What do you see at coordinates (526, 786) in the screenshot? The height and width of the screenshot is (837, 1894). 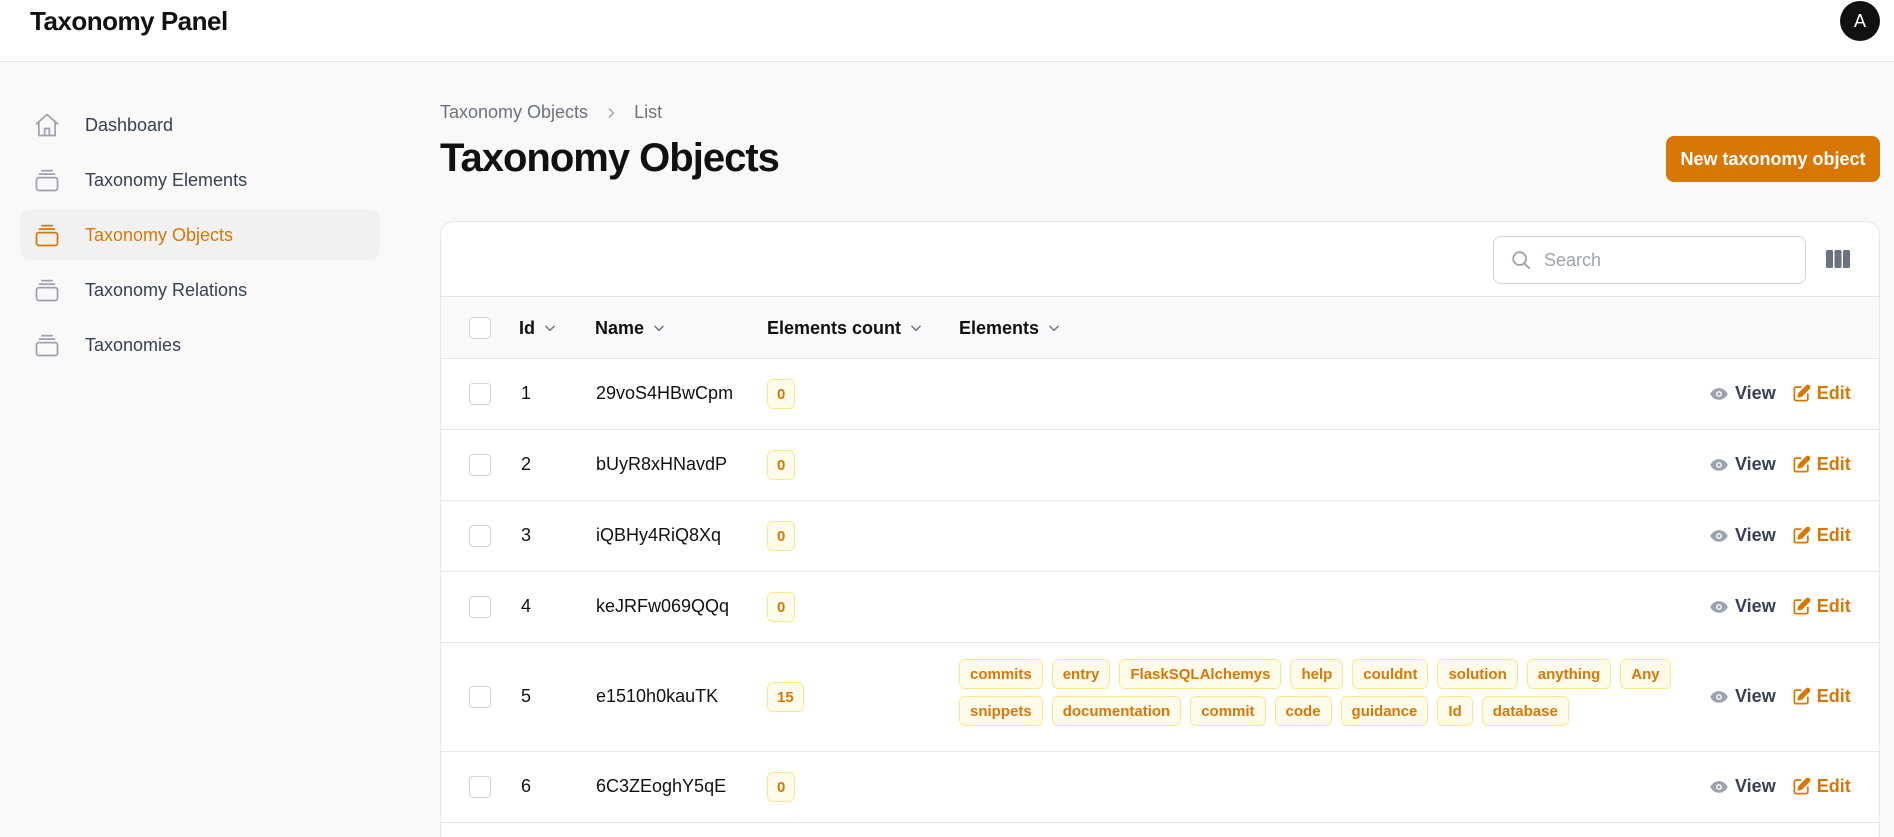 I see `row-id: 6` at bounding box center [526, 786].